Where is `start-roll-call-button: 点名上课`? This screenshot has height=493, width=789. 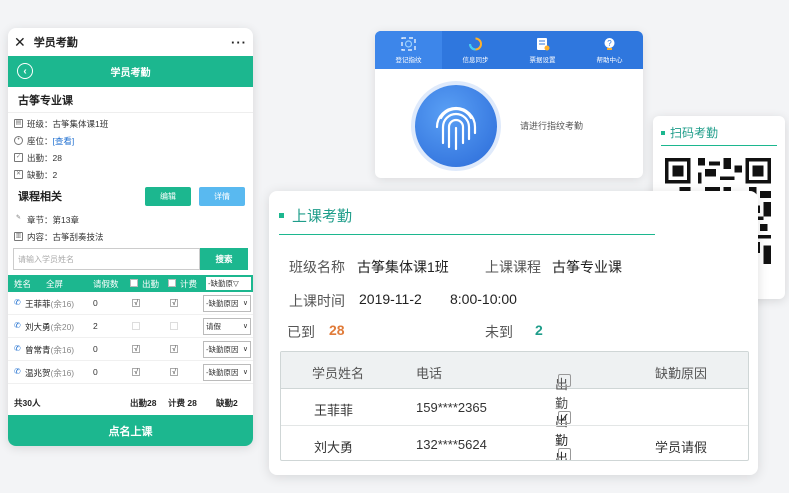
start-roll-call-button: 点名上课 is located at coordinates (130, 430).